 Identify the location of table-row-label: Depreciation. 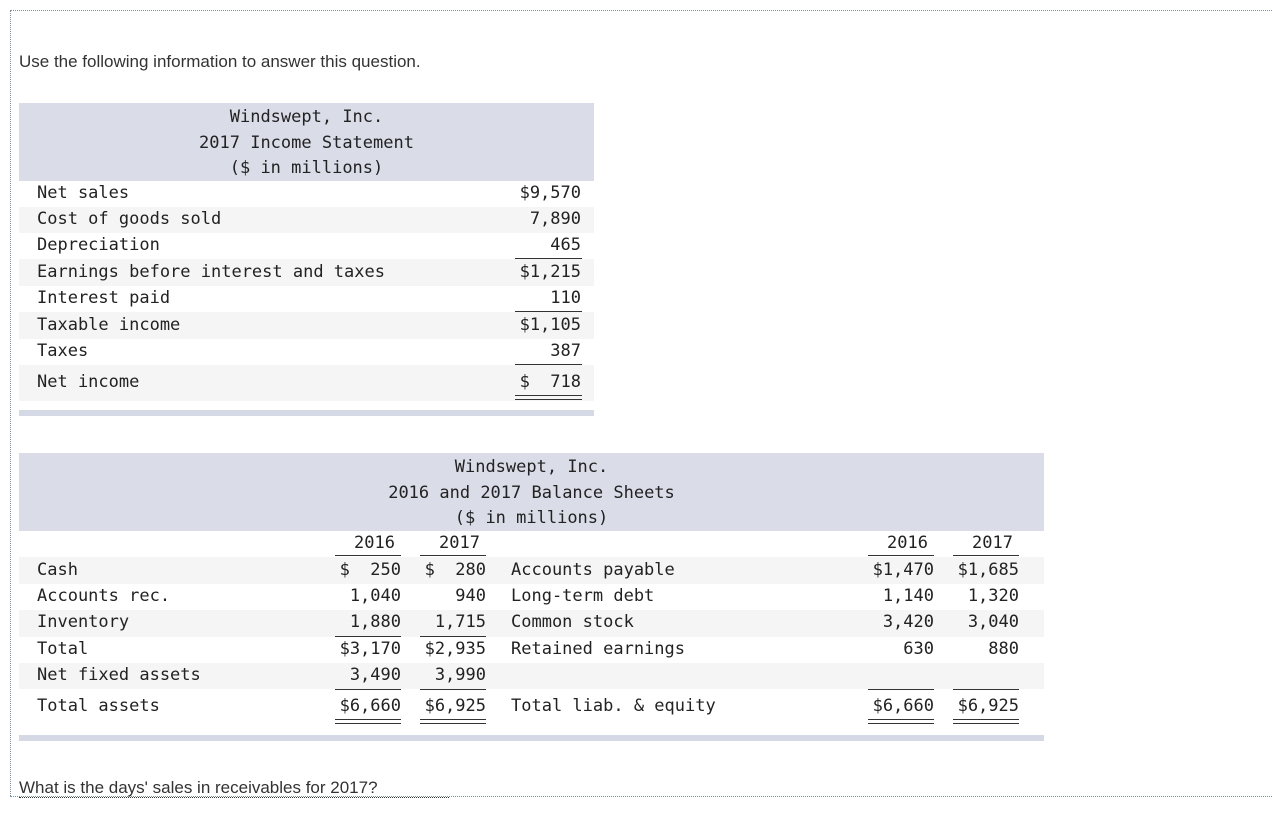
(98, 245).